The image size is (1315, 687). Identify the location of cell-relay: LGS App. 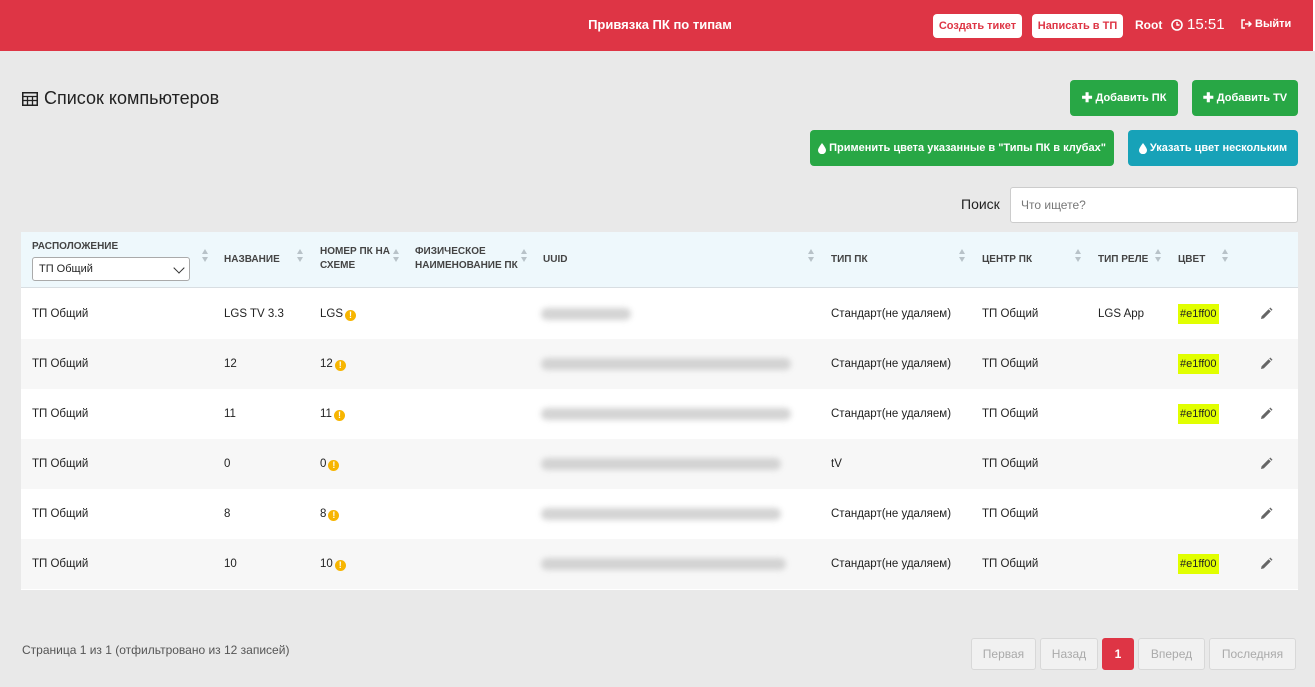
(1121, 314).